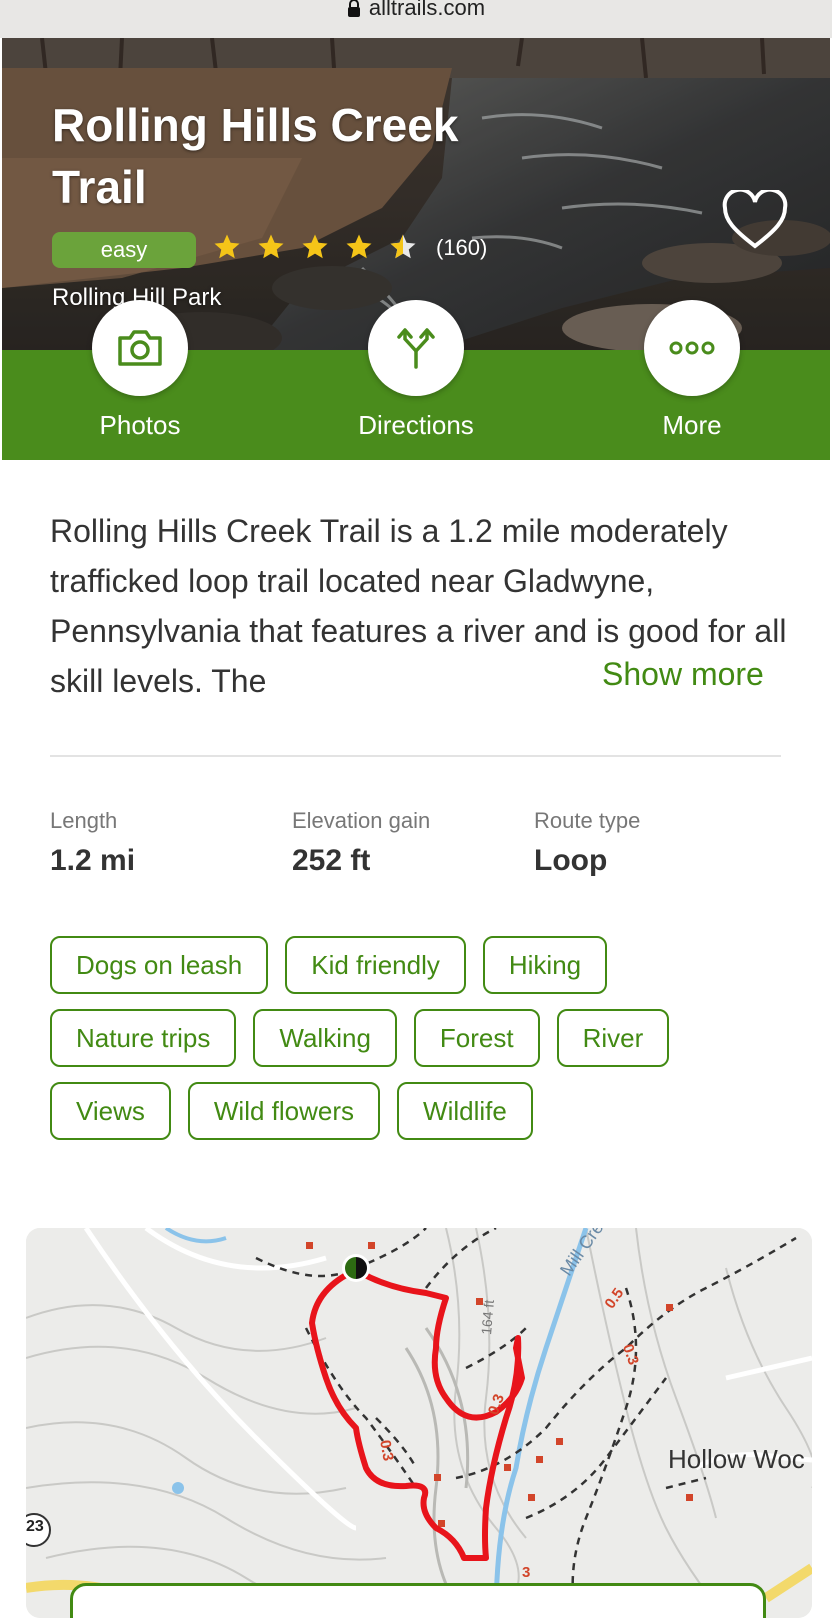 The image size is (832, 1618). What do you see at coordinates (375, 965) in the screenshot?
I see `tag-kid-friendly: Kid friendly` at bounding box center [375, 965].